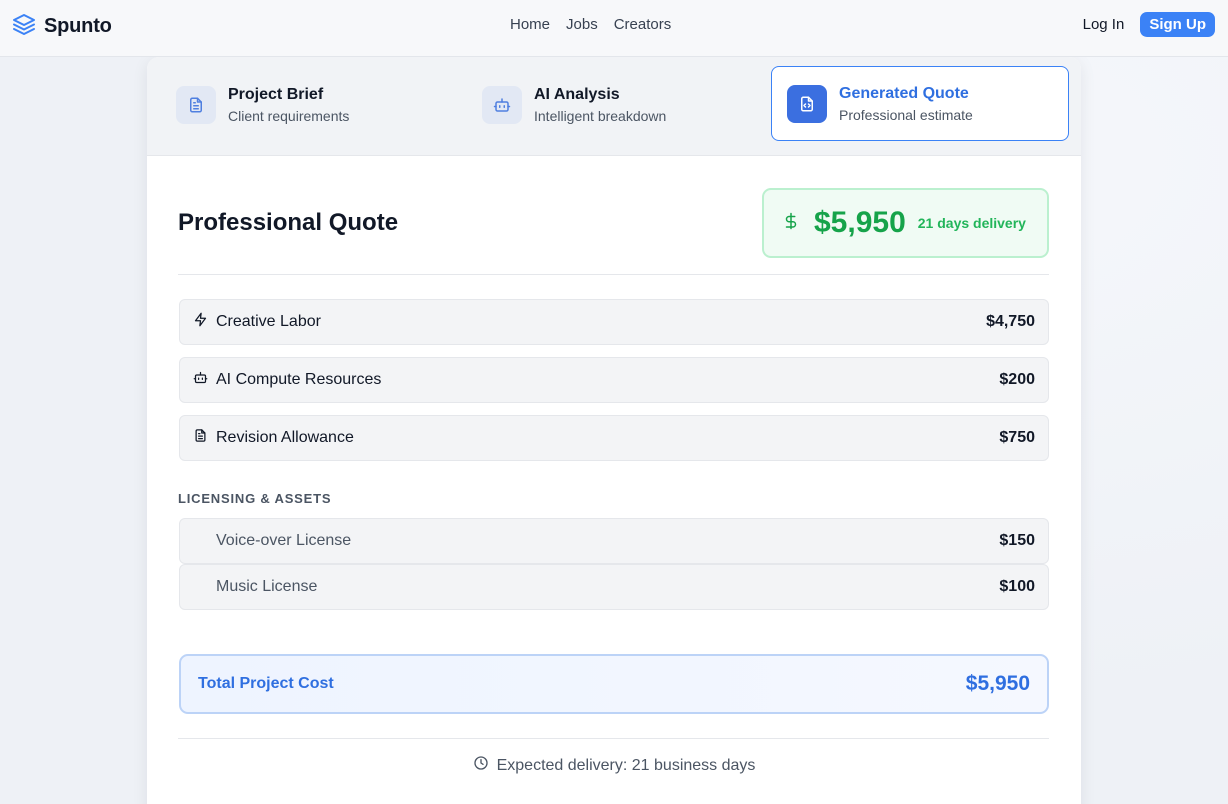 This screenshot has height=804, width=1228. I want to click on login-link: Log In, so click(1104, 24).